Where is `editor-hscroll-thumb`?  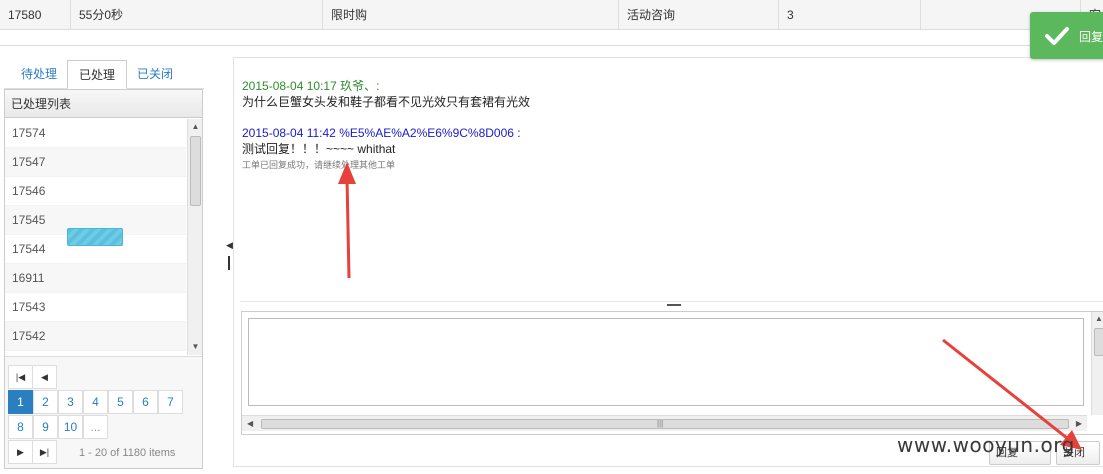
editor-hscroll-thumb is located at coordinates (665, 424).